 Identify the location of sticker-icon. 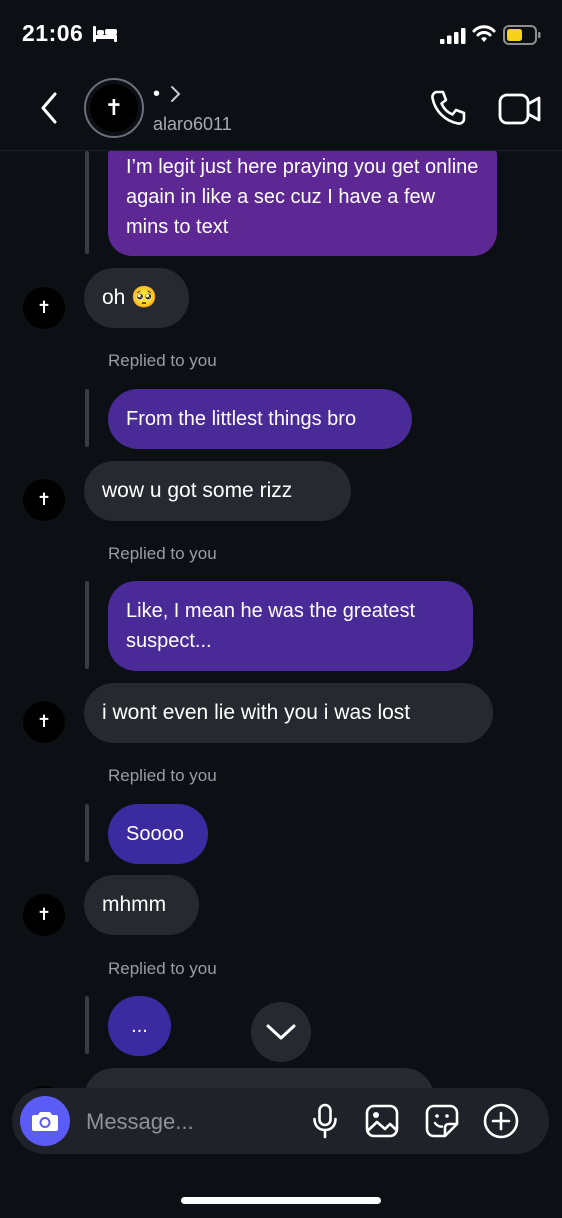
(442, 1121).